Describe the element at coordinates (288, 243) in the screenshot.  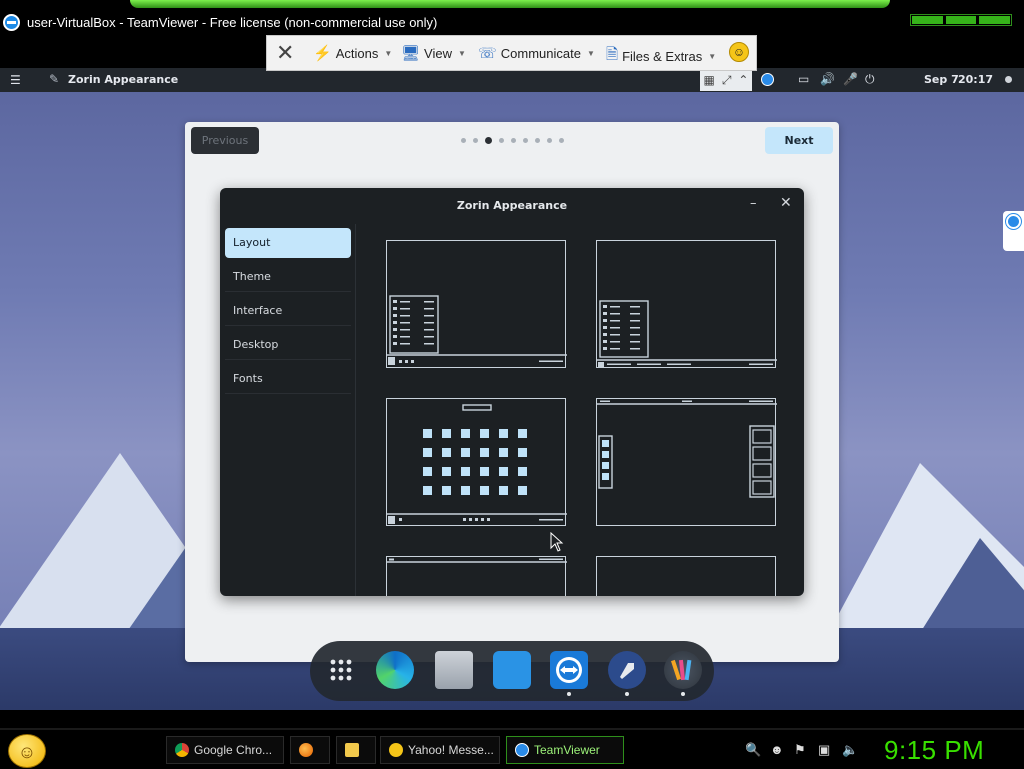
I see `sidebar-item-layout: Layout` at that location.